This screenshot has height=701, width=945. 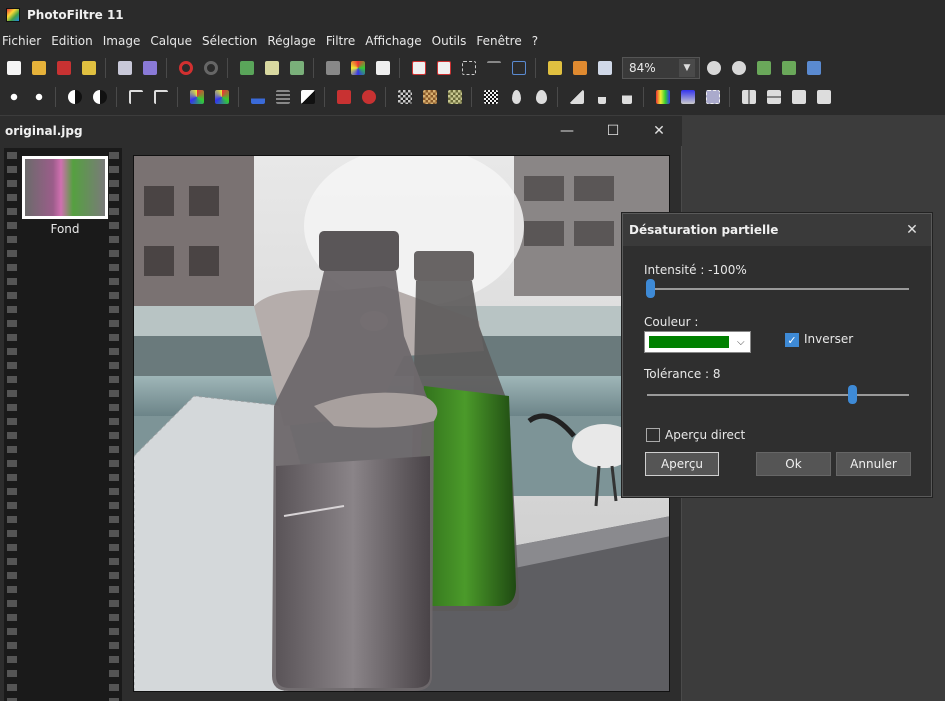 I want to click on grain-icon, so click(x=455, y=97).